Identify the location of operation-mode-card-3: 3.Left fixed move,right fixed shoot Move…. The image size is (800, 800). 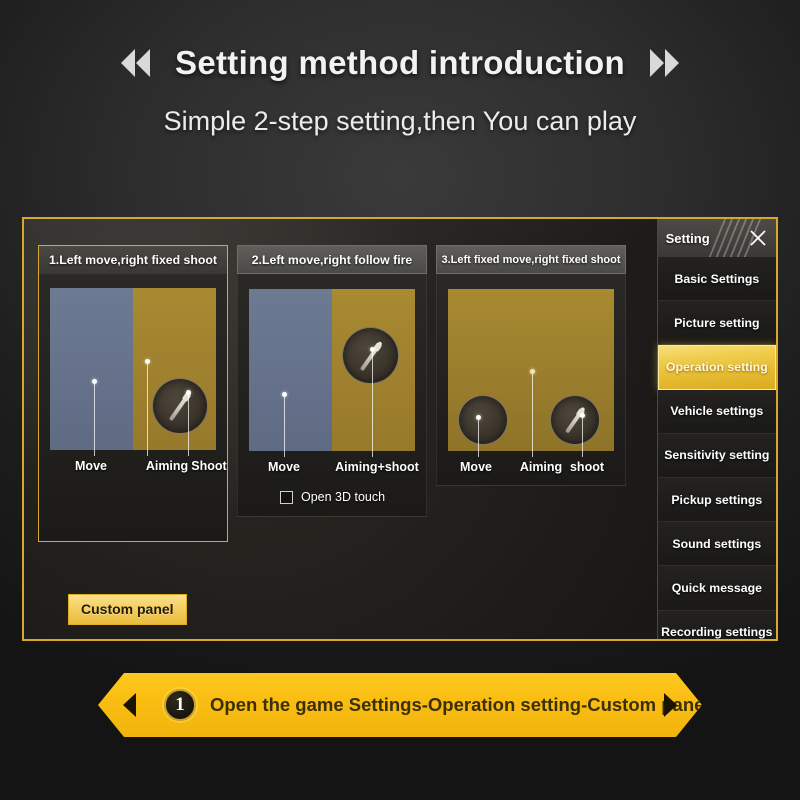
(531, 393).